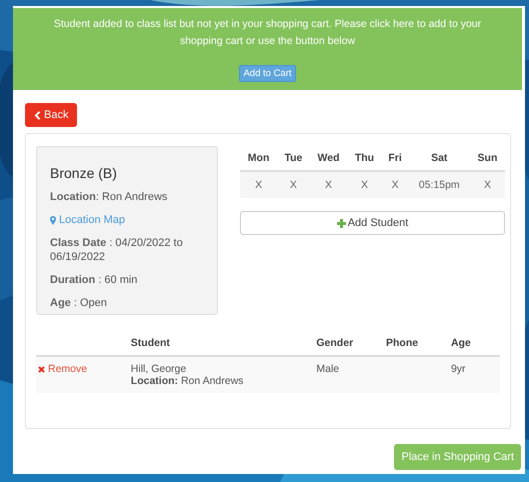  What do you see at coordinates (94, 280) in the screenshot?
I see `class-detail: Duration : 60 min` at bounding box center [94, 280].